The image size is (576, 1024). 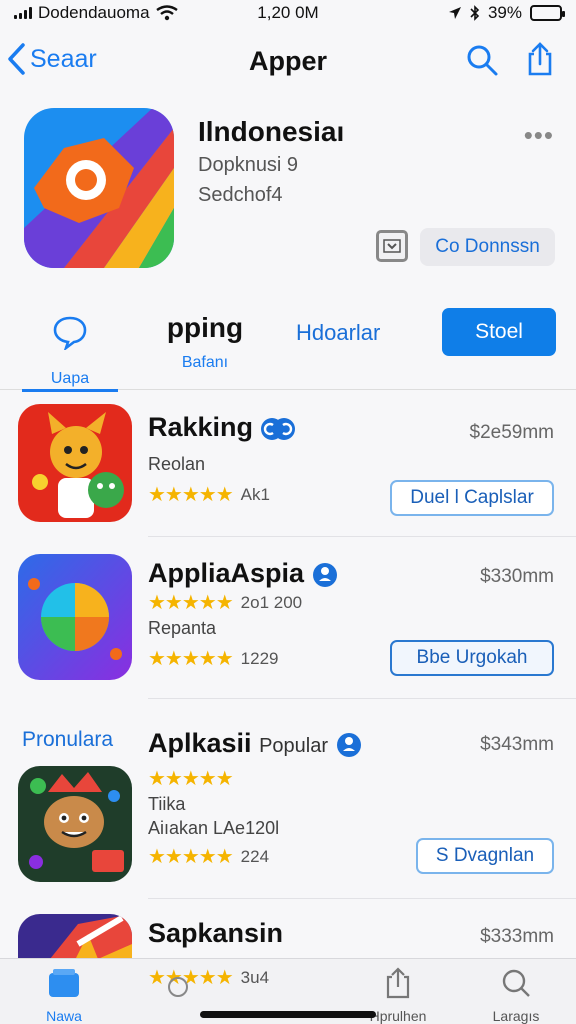 What do you see at coordinates (94, 12) in the screenshot?
I see `carrier-label: Dodendauoma` at bounding box center [94, 12].